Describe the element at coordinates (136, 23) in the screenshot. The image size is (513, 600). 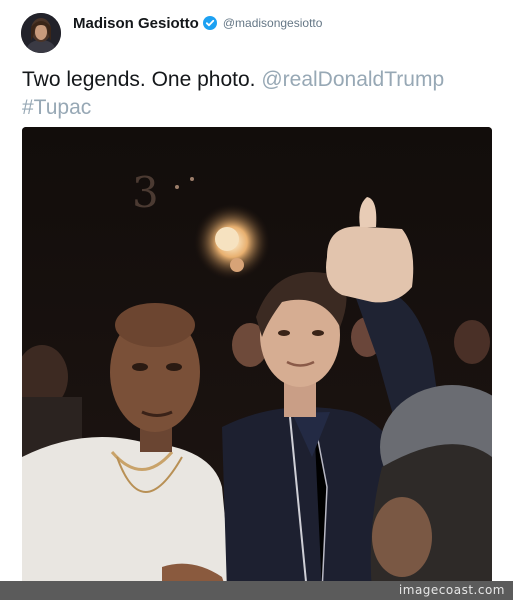
I see `display-name: Madison Gesiotto` at that location.